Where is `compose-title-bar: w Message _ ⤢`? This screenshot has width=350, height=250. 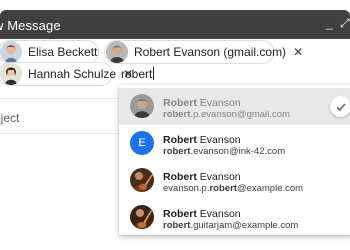
compose-title-bar: w Message _ ⤢ is located at coordinates (175, 24).